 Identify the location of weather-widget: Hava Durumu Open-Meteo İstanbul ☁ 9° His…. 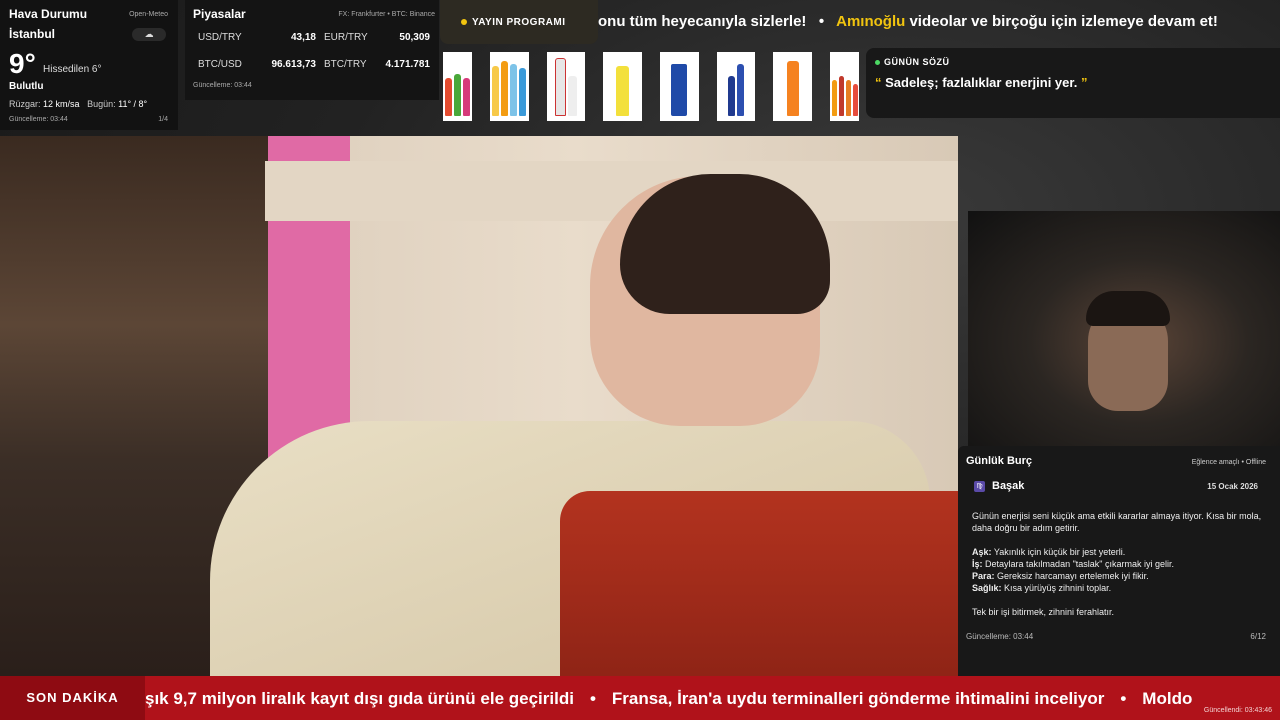
(89, 65).